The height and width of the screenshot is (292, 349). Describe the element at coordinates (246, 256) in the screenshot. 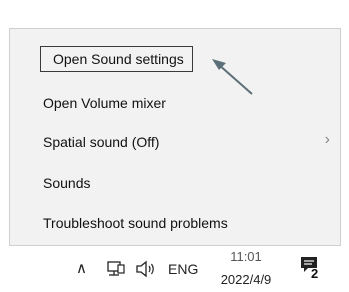

I see `clock-time: 11:01` at that location.